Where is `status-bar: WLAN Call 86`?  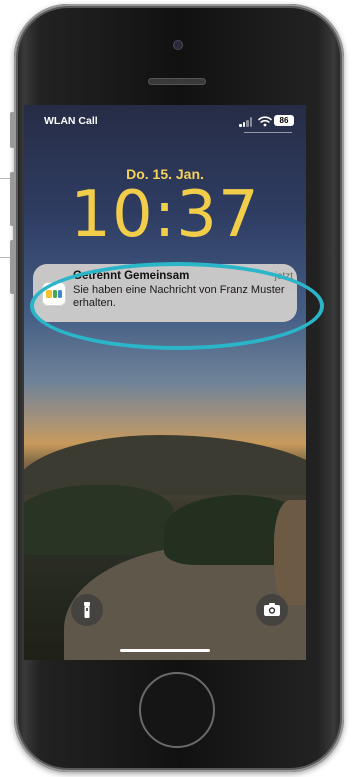
status-bar: WLAN Call 86 is located at coordinates (165, 120).